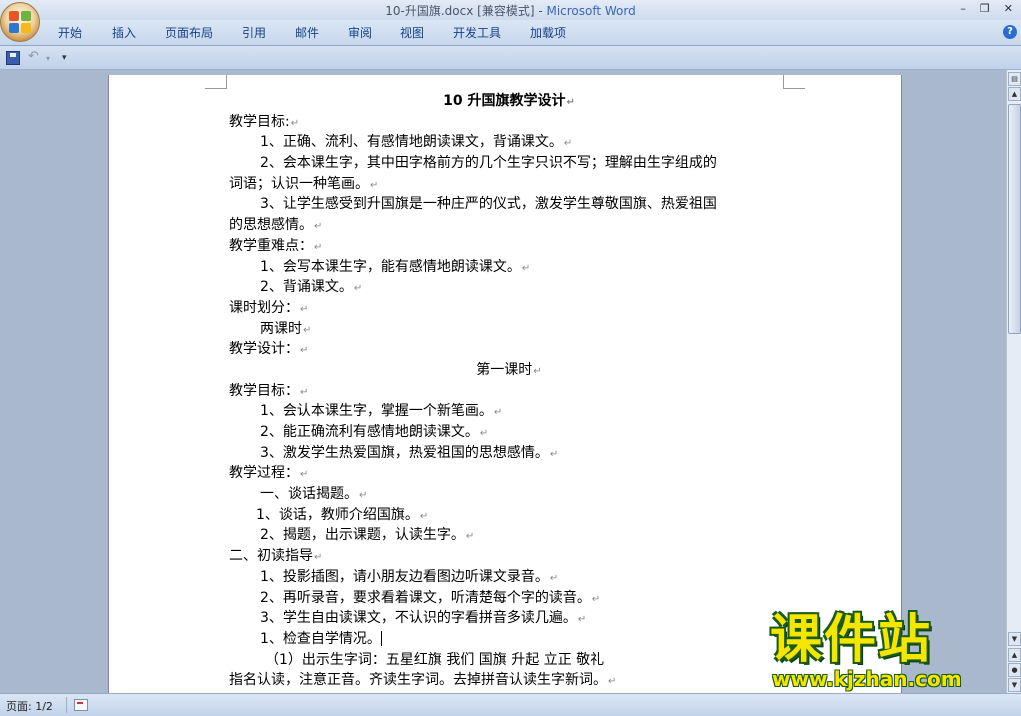  Describe the element at coordinates (409, 452) in the screenshot. I see `paragraph: 3、激发学生热爱国旗，热爱祖国的思想感情。↵` at that location.